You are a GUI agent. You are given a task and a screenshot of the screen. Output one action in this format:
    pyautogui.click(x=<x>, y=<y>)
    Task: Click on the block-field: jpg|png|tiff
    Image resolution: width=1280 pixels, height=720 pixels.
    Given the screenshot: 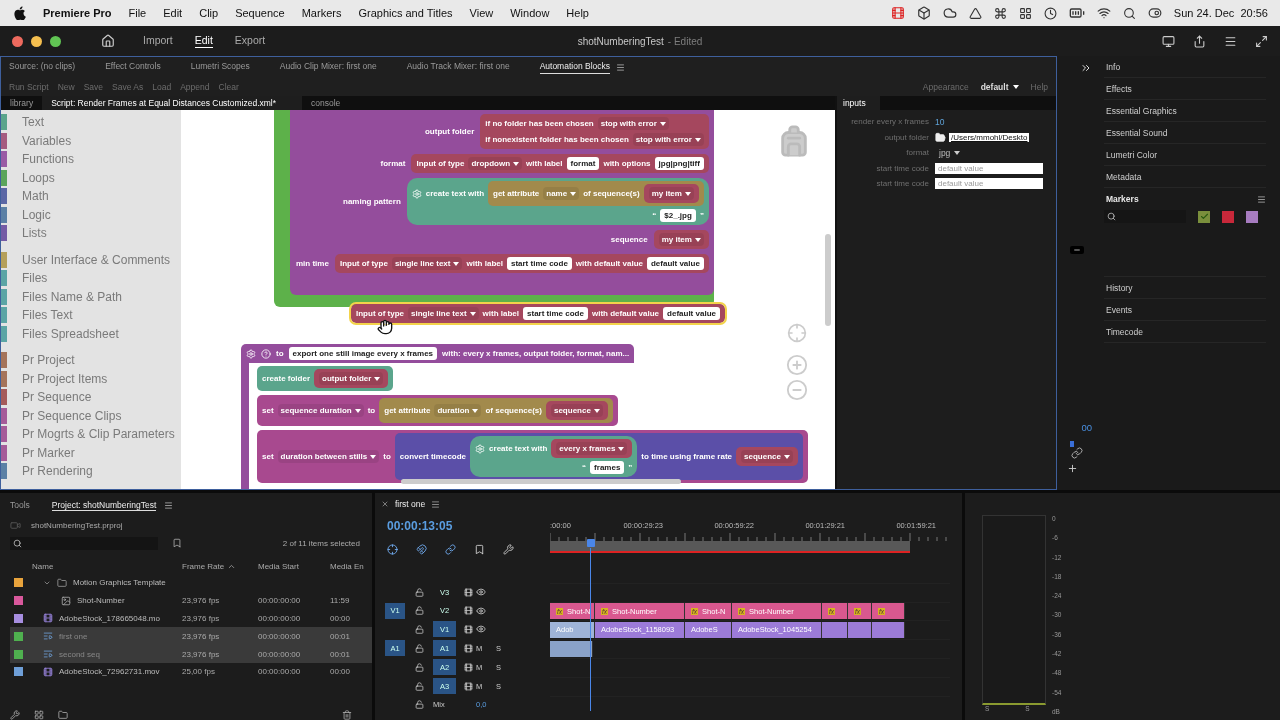 What is the action you would take?
    pyautogui.click(x=679, y=163)
    